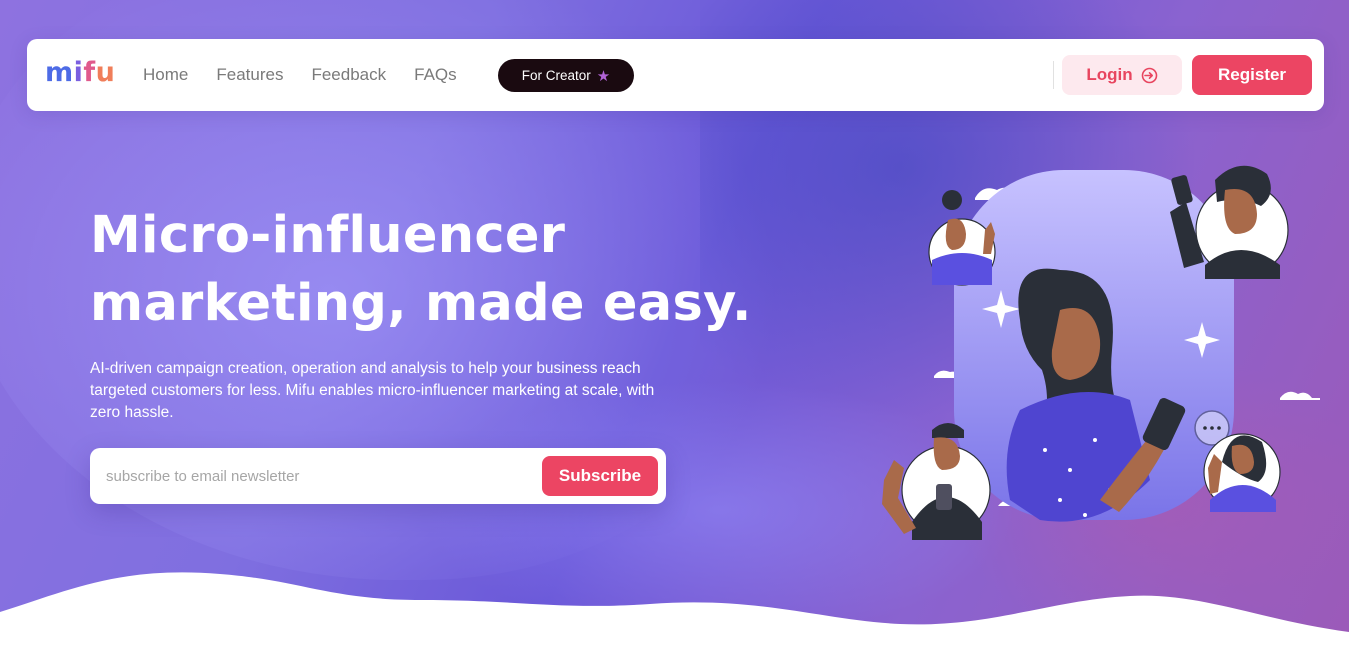  What do you see at coordinates (165, 75) in the screenshot?
I see `nav-link-home: Home` at bounding box center [165, 75].